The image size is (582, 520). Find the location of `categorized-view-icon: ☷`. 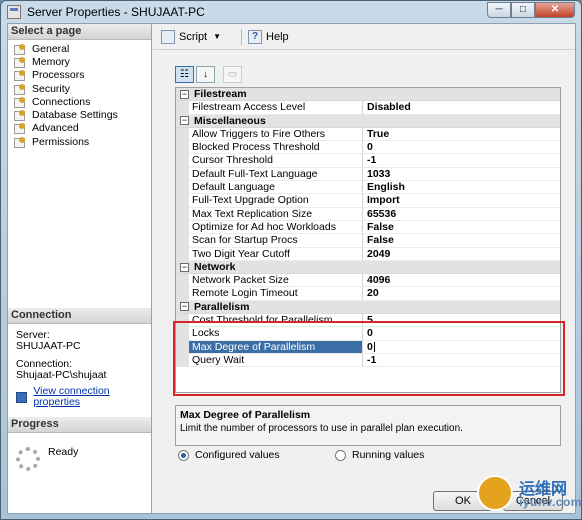

categorized-view-icon: ☷ is located at coordinates (184, 74).